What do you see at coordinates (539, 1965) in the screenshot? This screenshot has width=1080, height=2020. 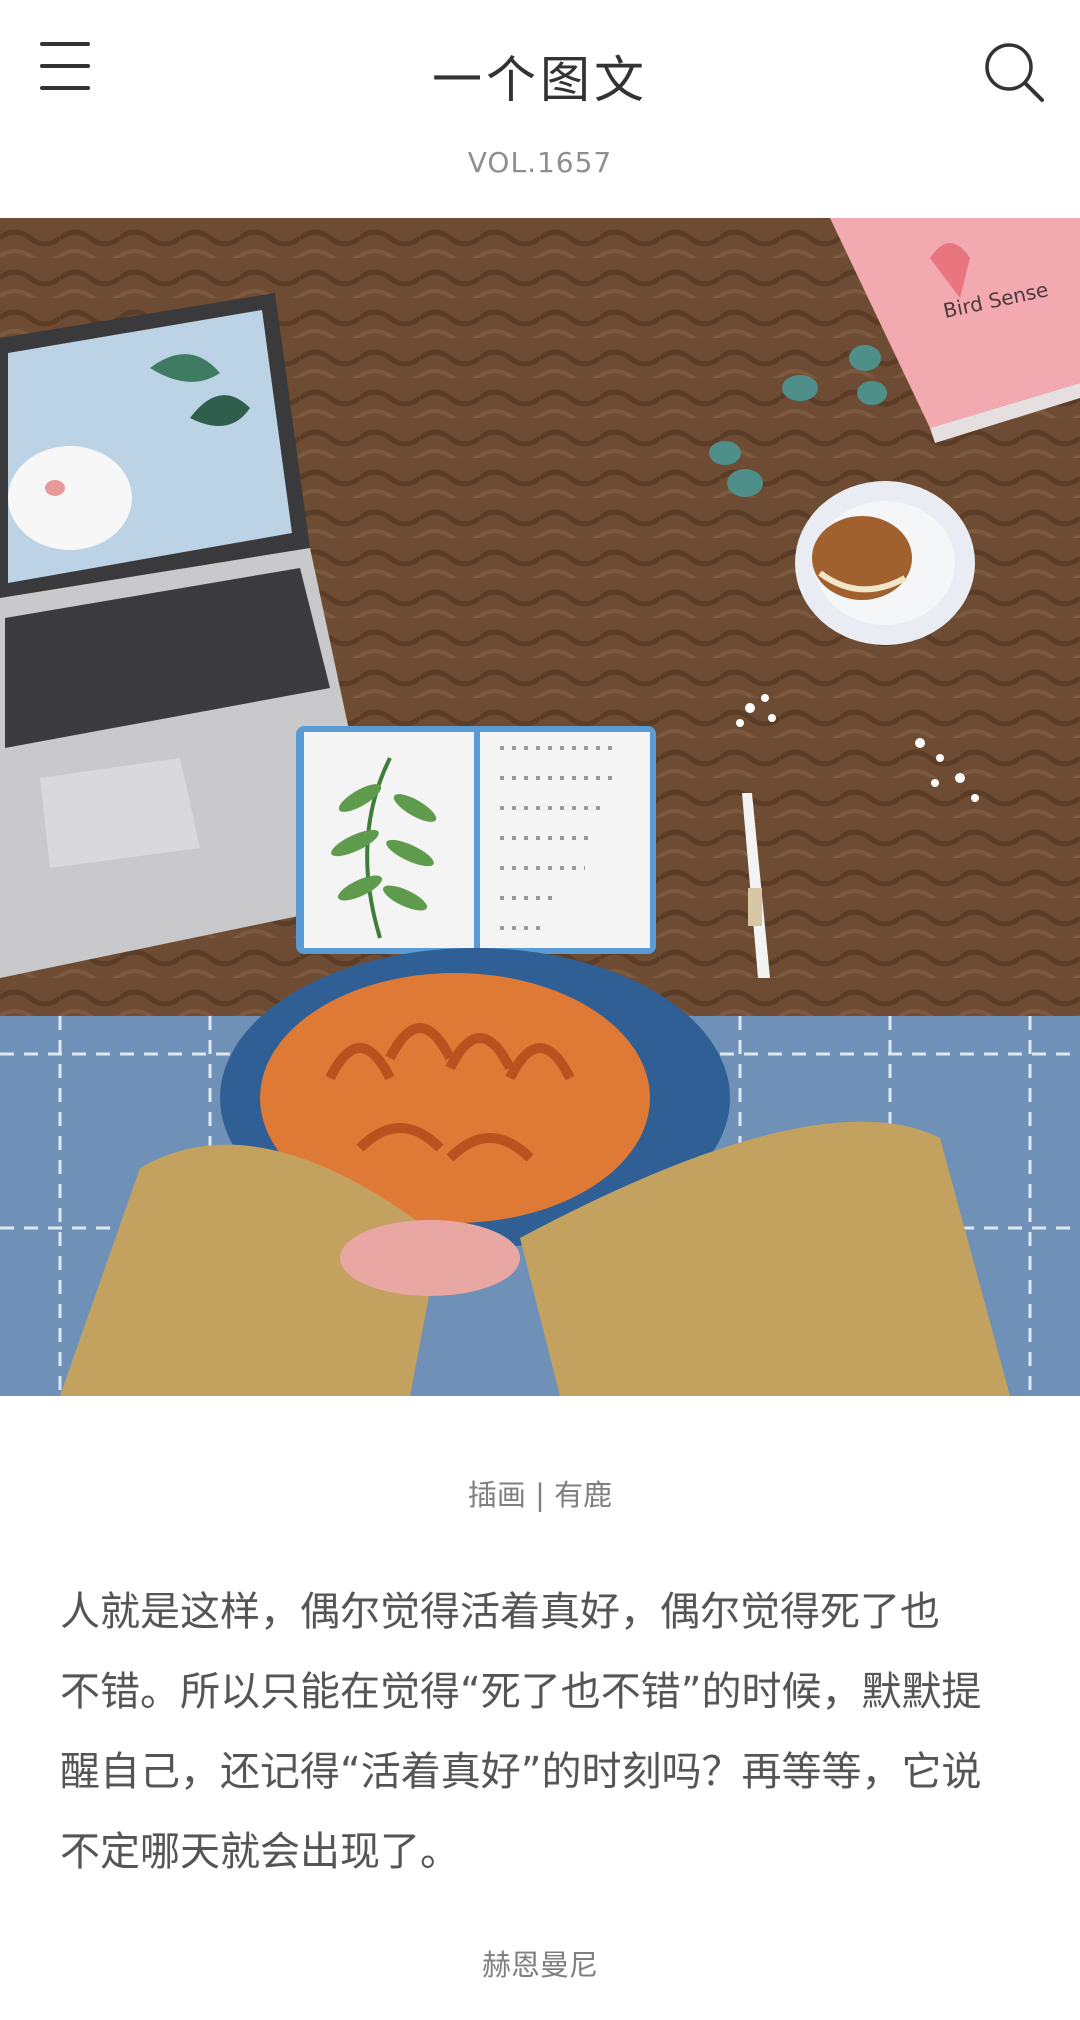 I see `author-name: 赫恩曼尼` at bounding box center [539, 1965].